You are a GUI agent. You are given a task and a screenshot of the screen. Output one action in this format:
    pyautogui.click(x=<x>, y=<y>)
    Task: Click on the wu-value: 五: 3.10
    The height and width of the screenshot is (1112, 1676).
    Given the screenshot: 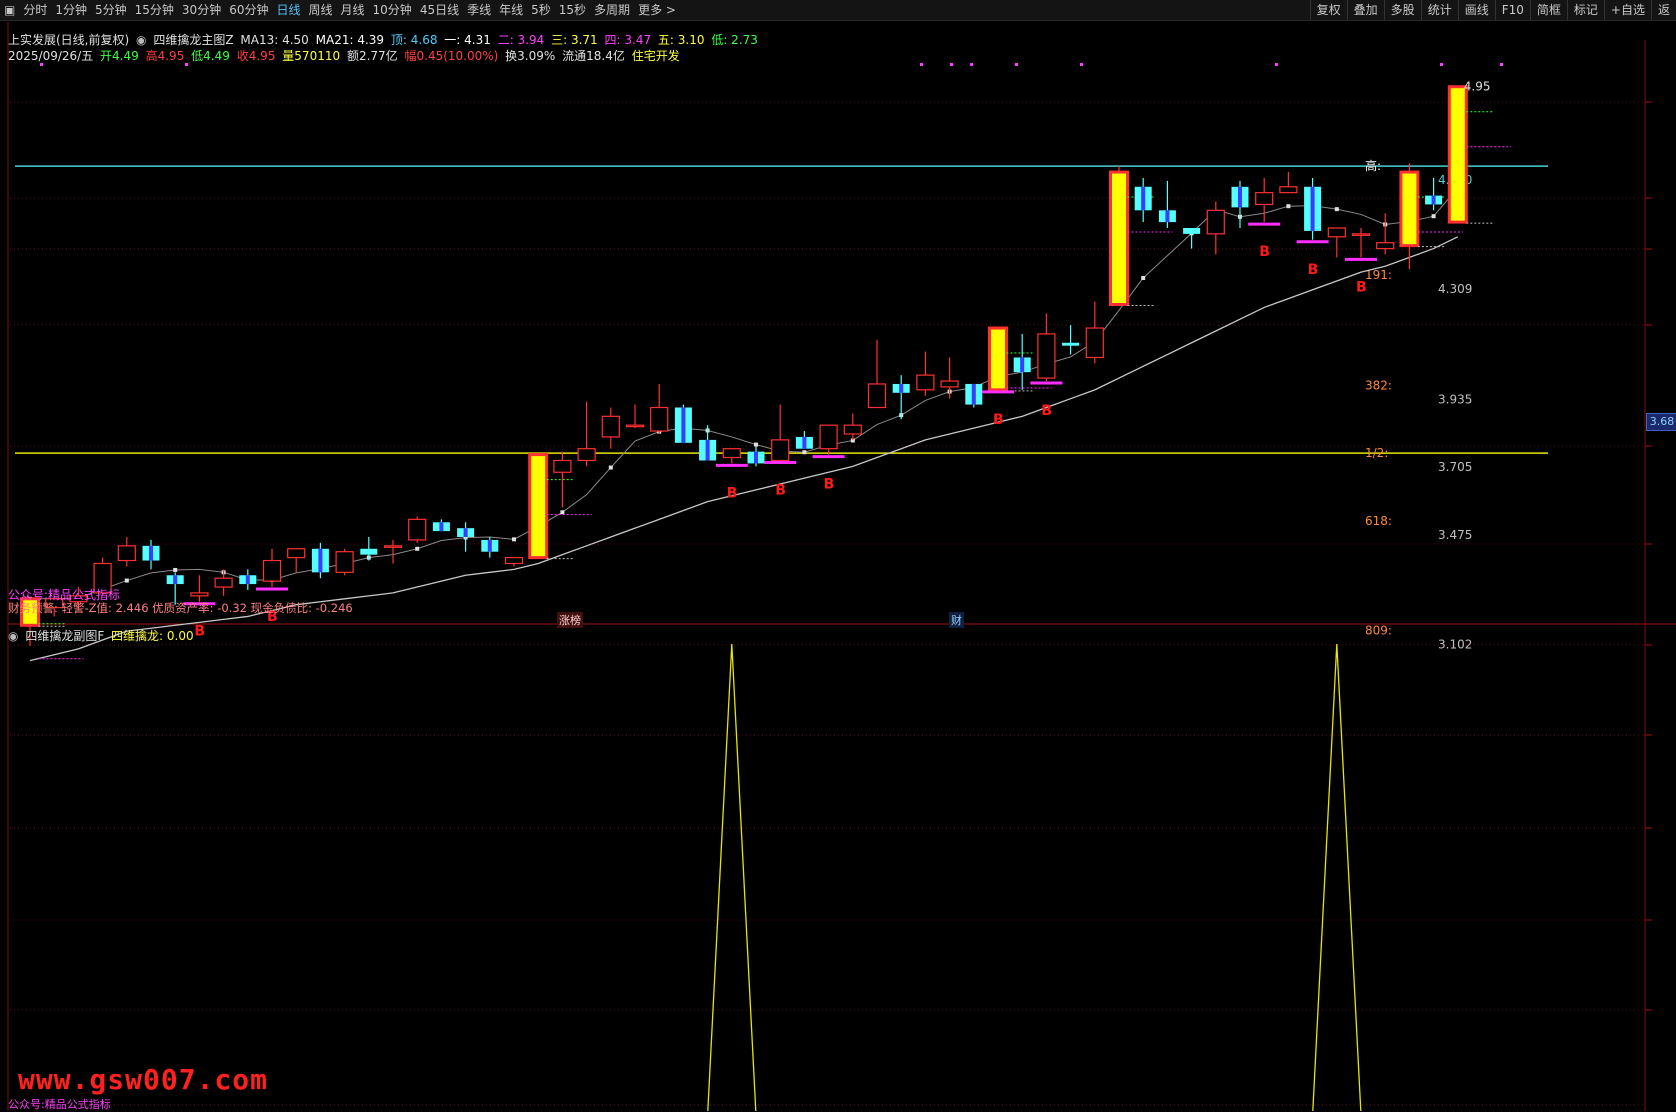 What is the action you would take?
    pyautogui.click(x=681, y=40)
    